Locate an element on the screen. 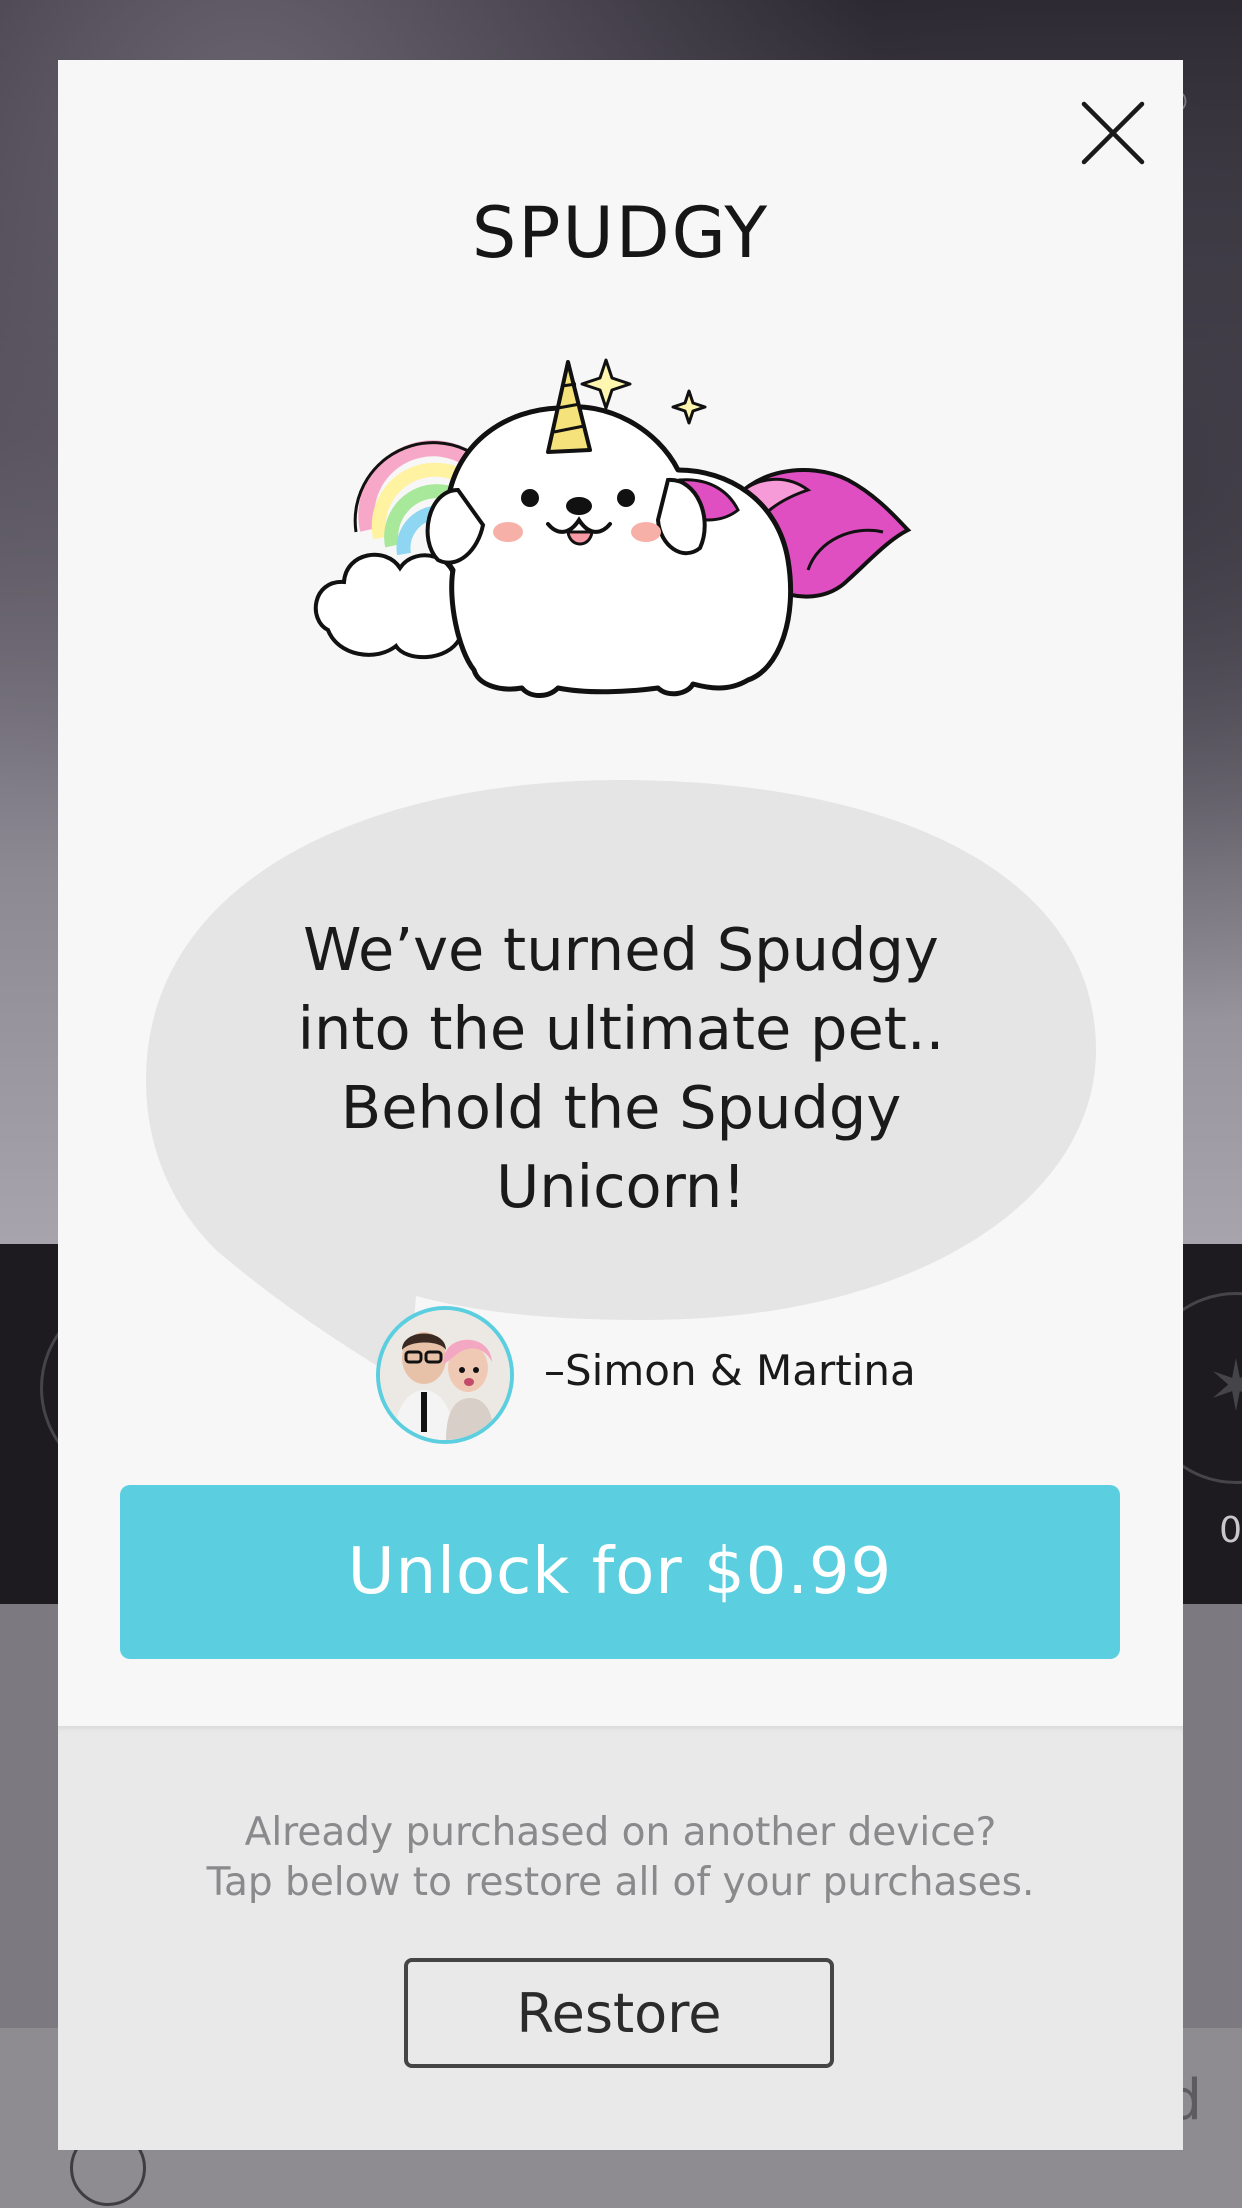 The image size is (1242, 2208). bubble-message-line: Unicorn! is located at coordinates (621, 1186).